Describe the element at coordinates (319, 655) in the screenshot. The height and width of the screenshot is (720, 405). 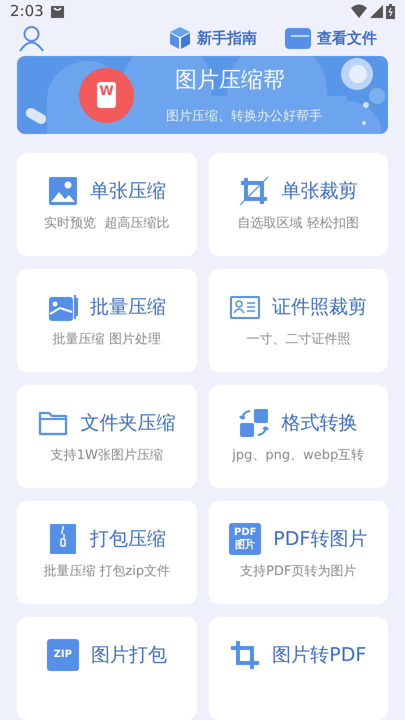
I see `card-title: 图片转PDF` at that location.